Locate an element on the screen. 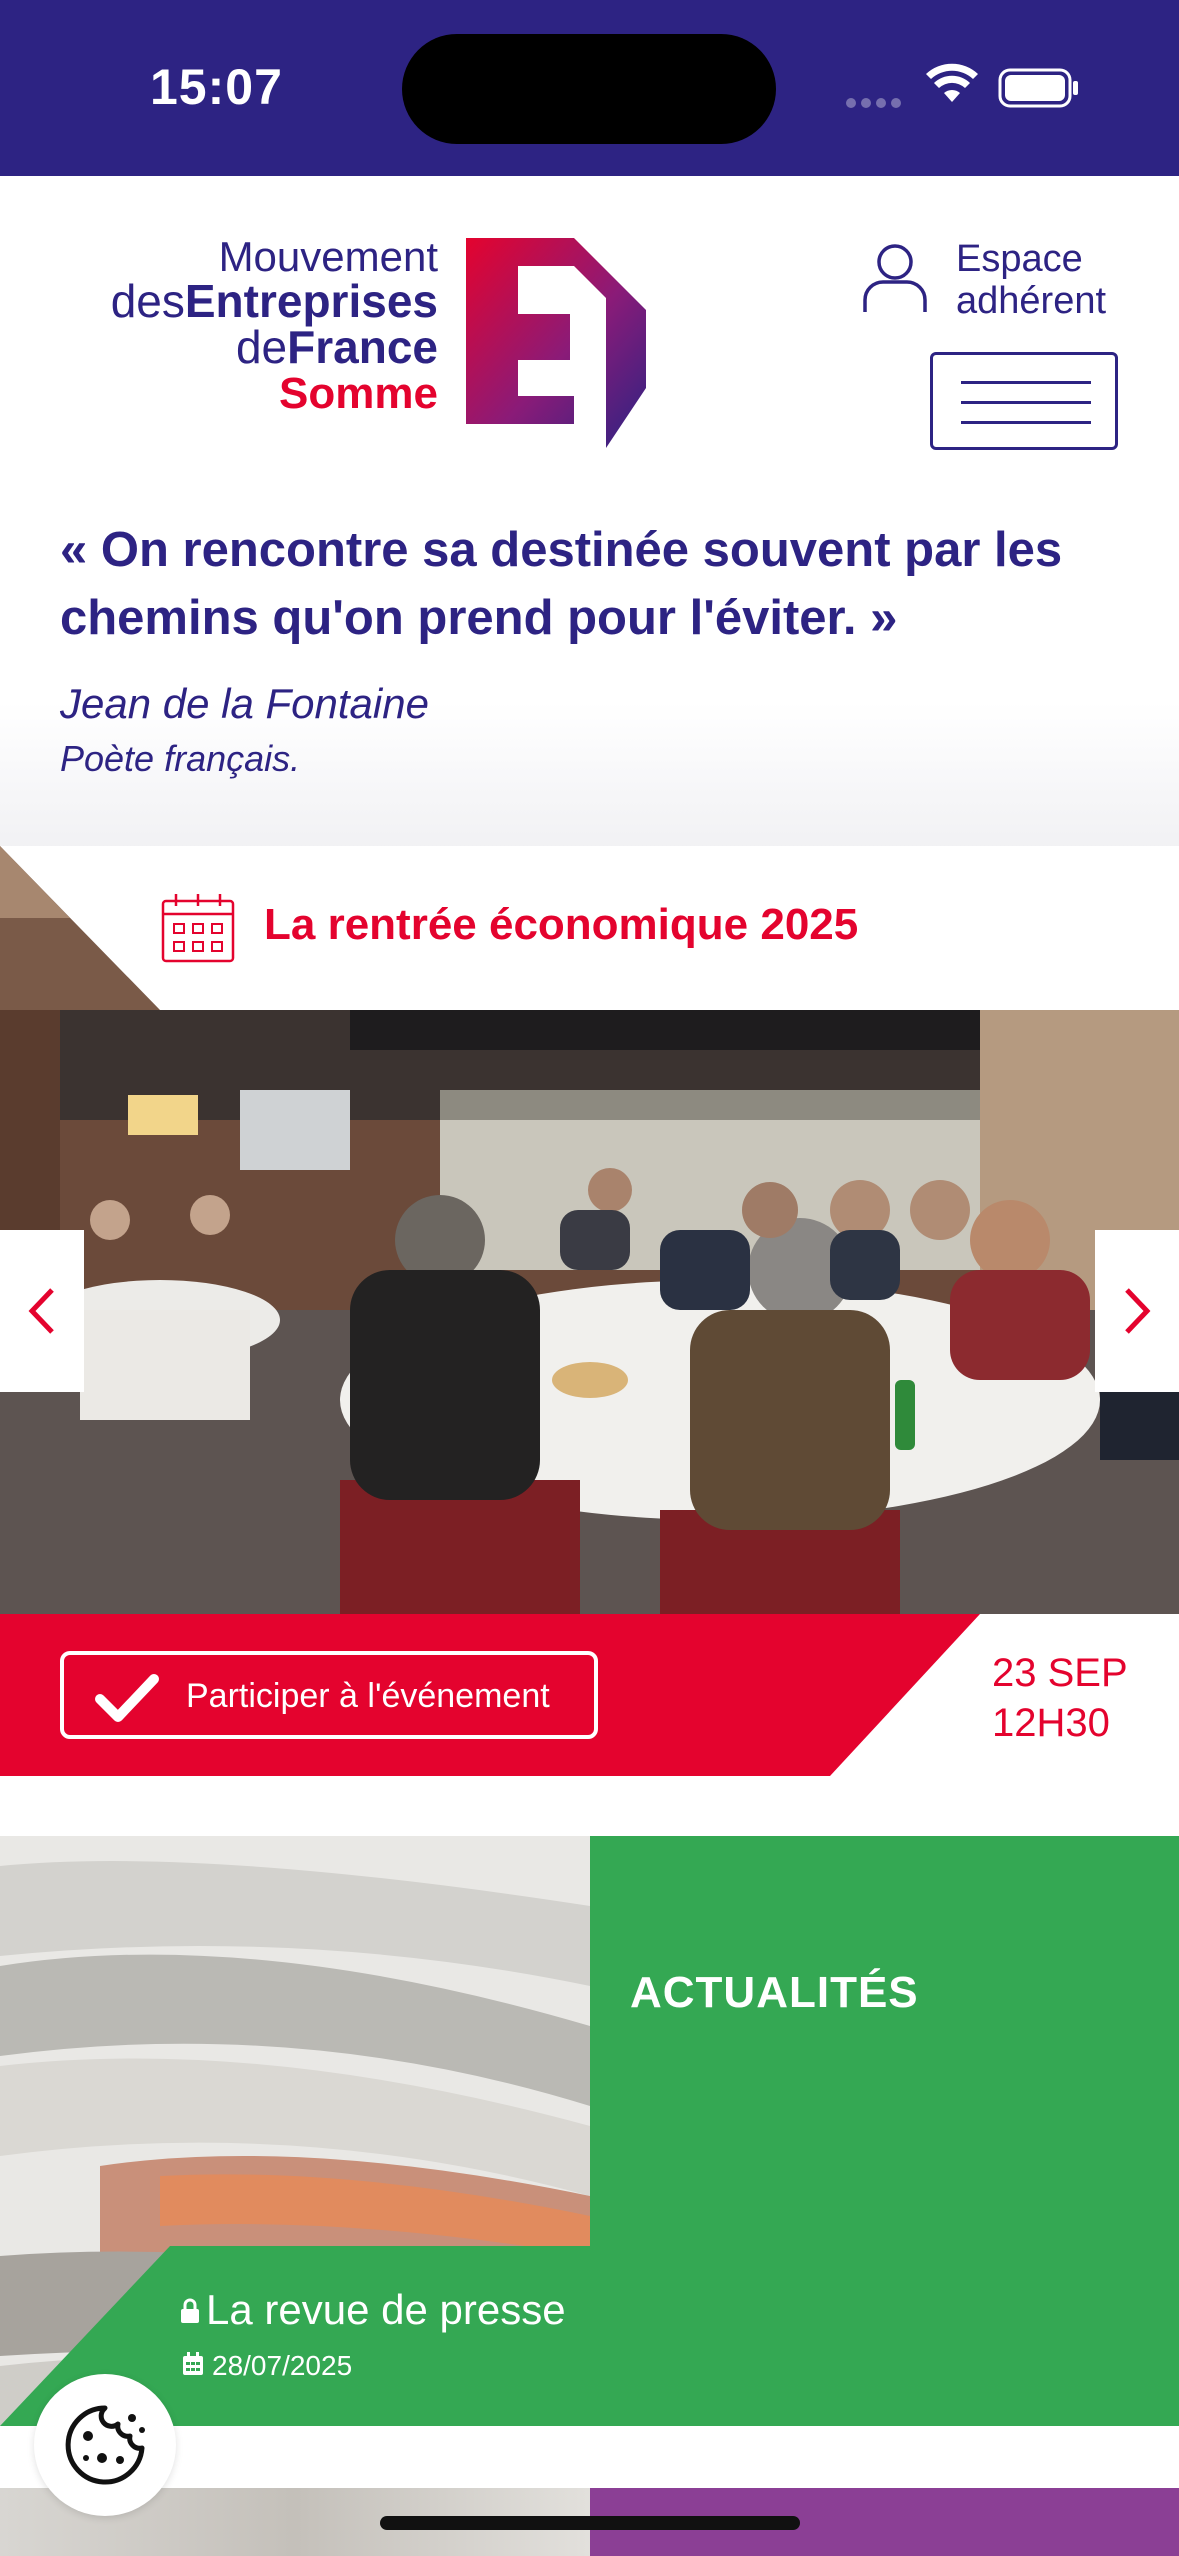  logo-text: Mouvement desEntreprises deFrance Somme is located at coordinates (274, 325).